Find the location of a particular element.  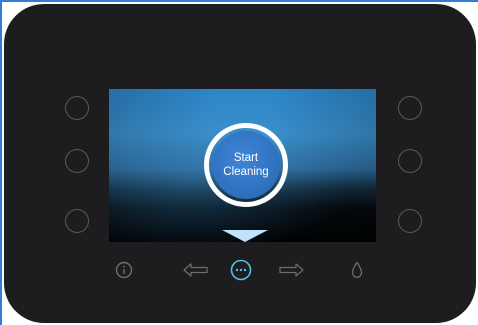

left-side-button-middle is located at coordinates (77, 161).